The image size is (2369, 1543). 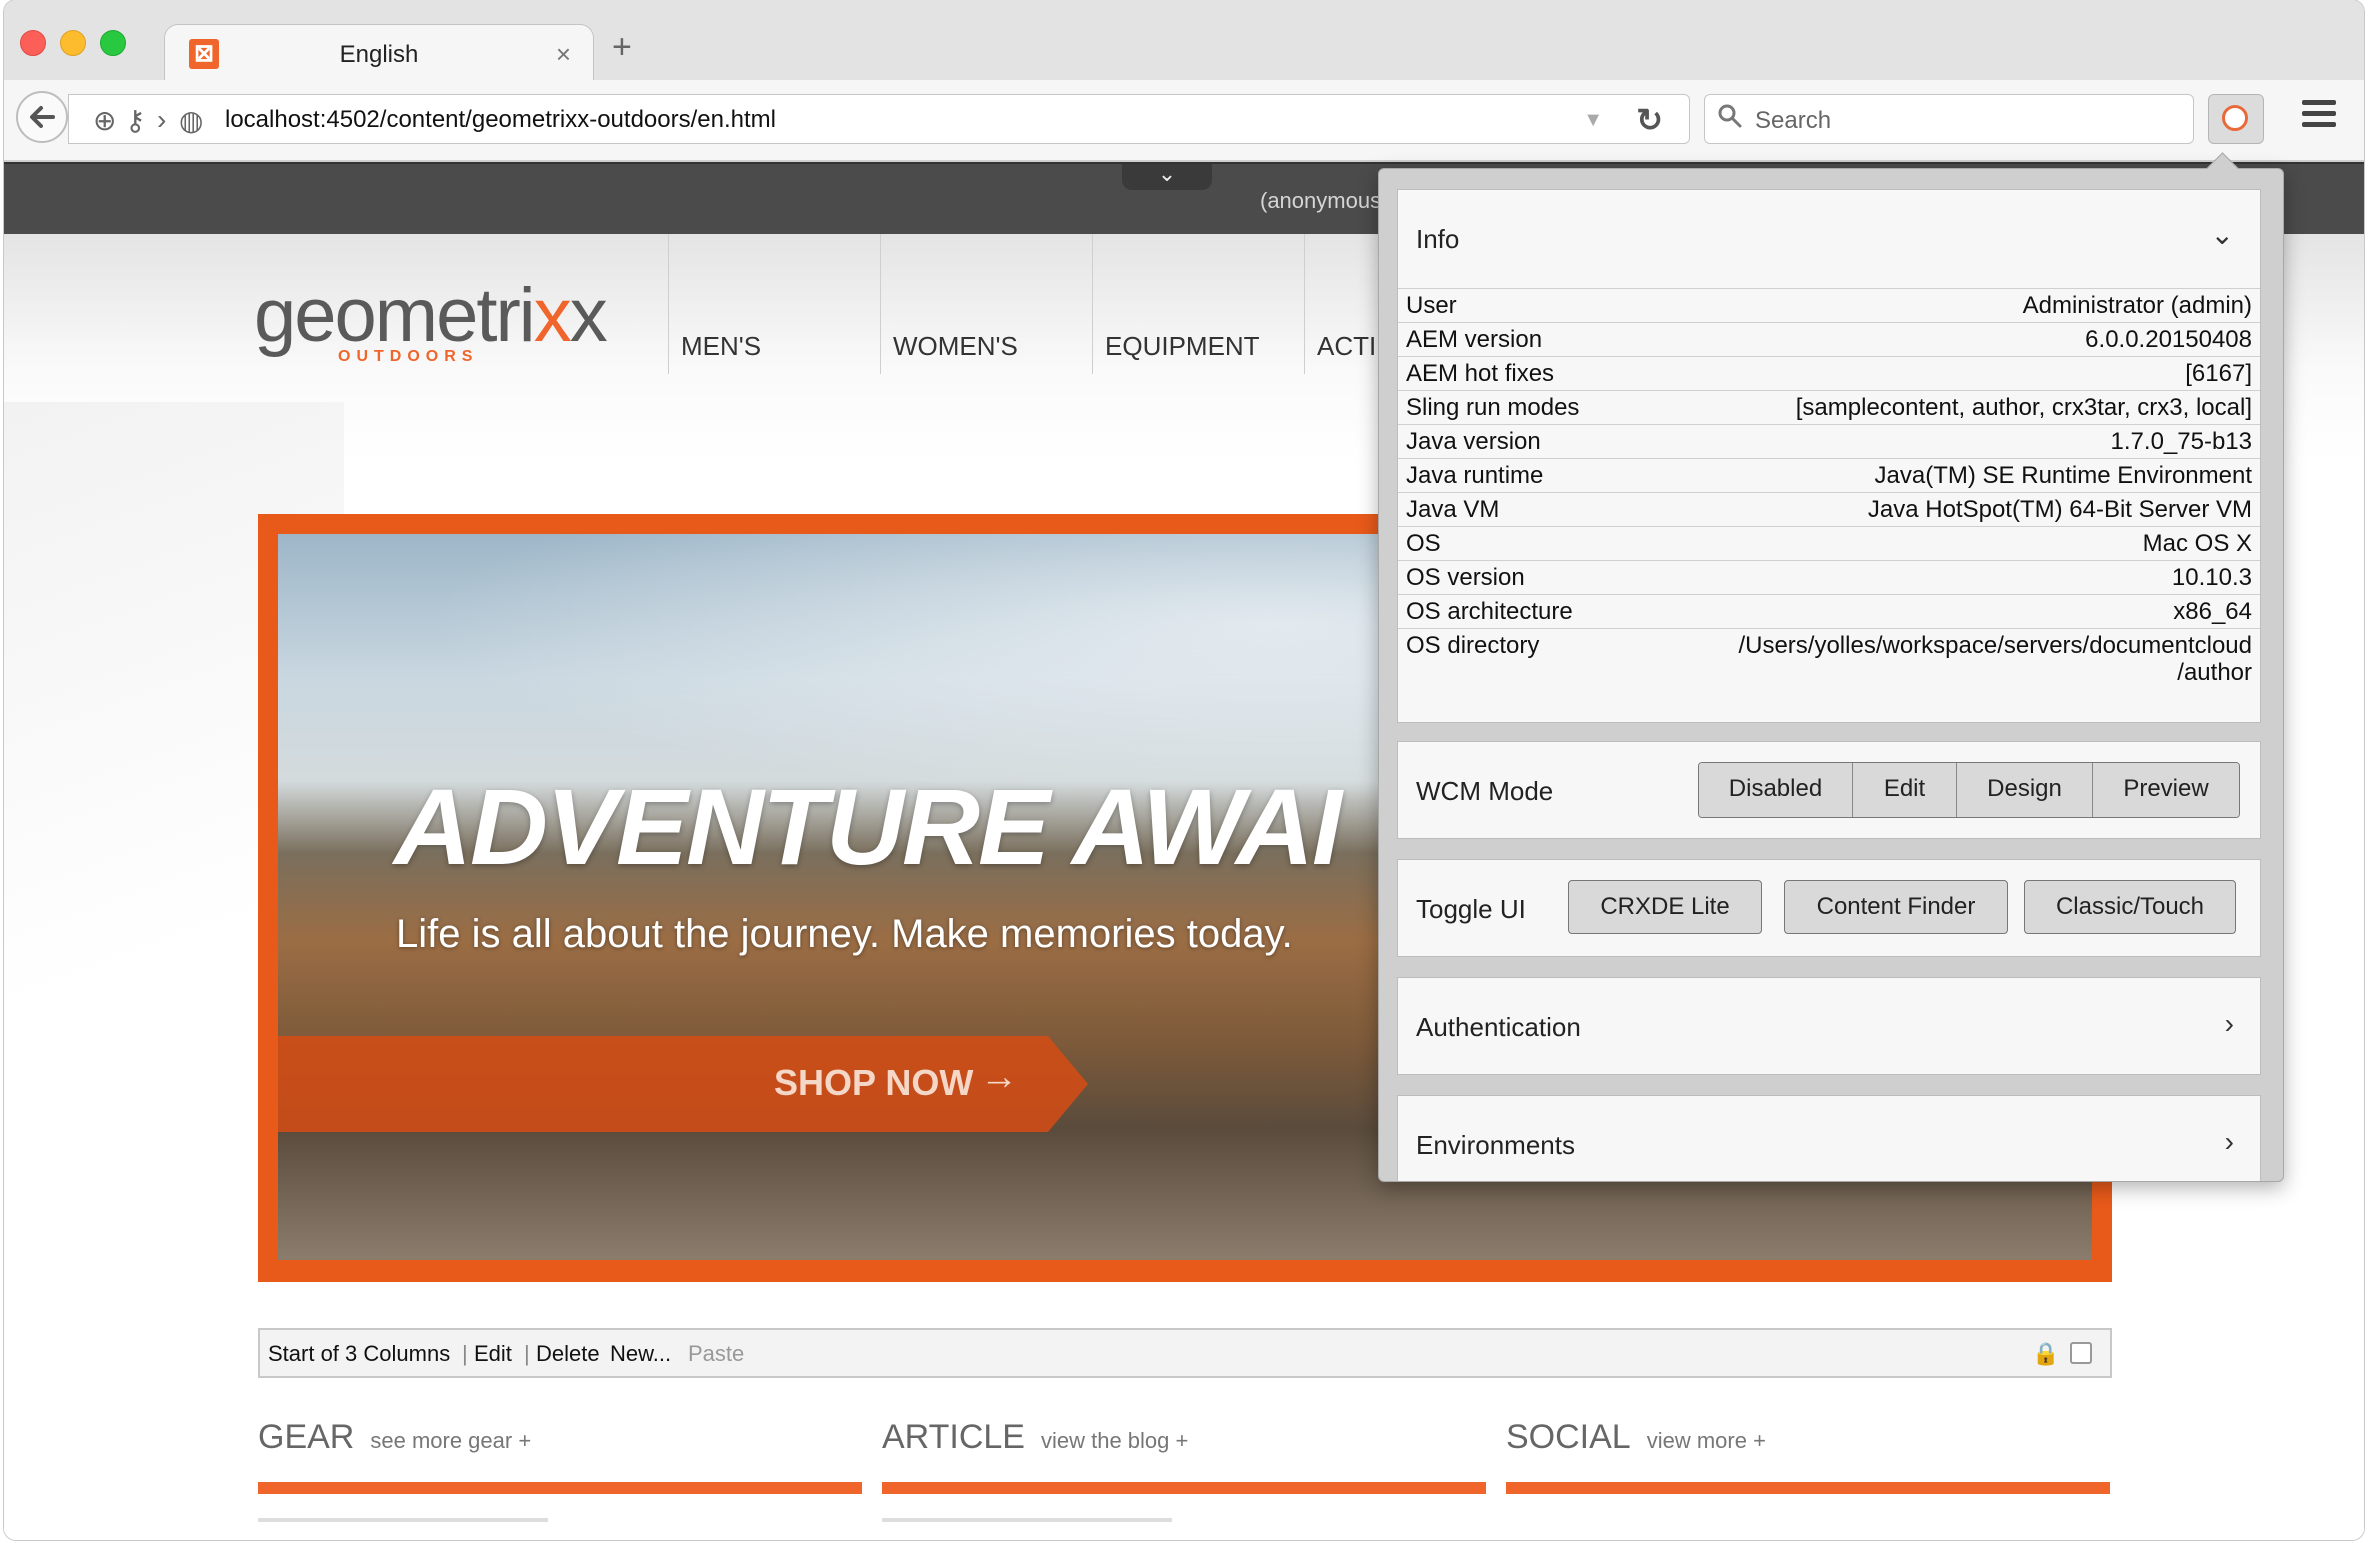 I want to click on wcm-edit-button: Edit, so click(x=1905, y=790).